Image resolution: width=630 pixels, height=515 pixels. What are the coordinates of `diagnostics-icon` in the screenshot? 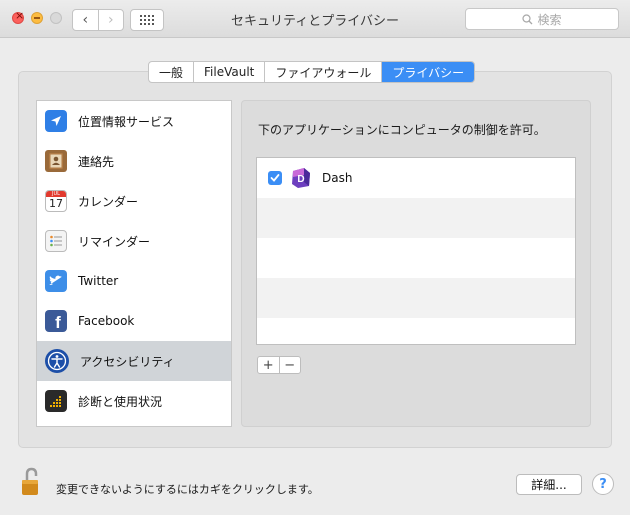 It's located at (56, 401).